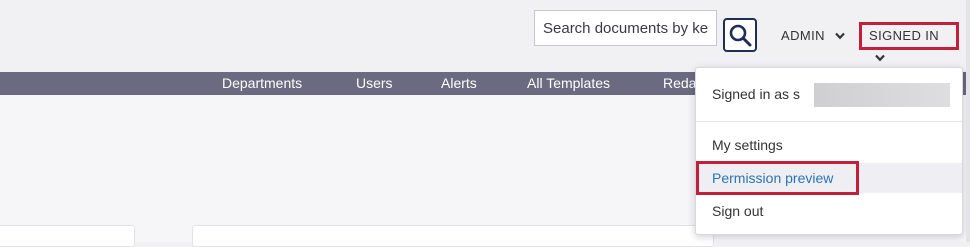 Image resolution: width=970 pixels, height=247 pixels. What do you see at coordinates (262, 83) in the screenshot?
I see `nav-departments: Departments` at bounding box center [262, 83].